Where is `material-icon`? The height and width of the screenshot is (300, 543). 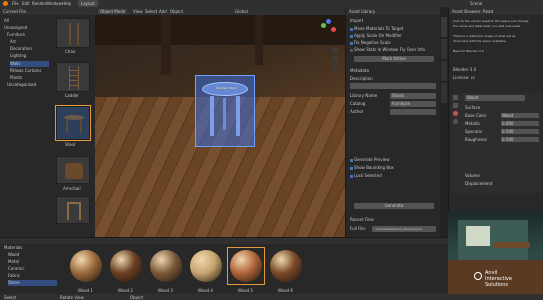
material-icon is located at coordinates (455, 113).